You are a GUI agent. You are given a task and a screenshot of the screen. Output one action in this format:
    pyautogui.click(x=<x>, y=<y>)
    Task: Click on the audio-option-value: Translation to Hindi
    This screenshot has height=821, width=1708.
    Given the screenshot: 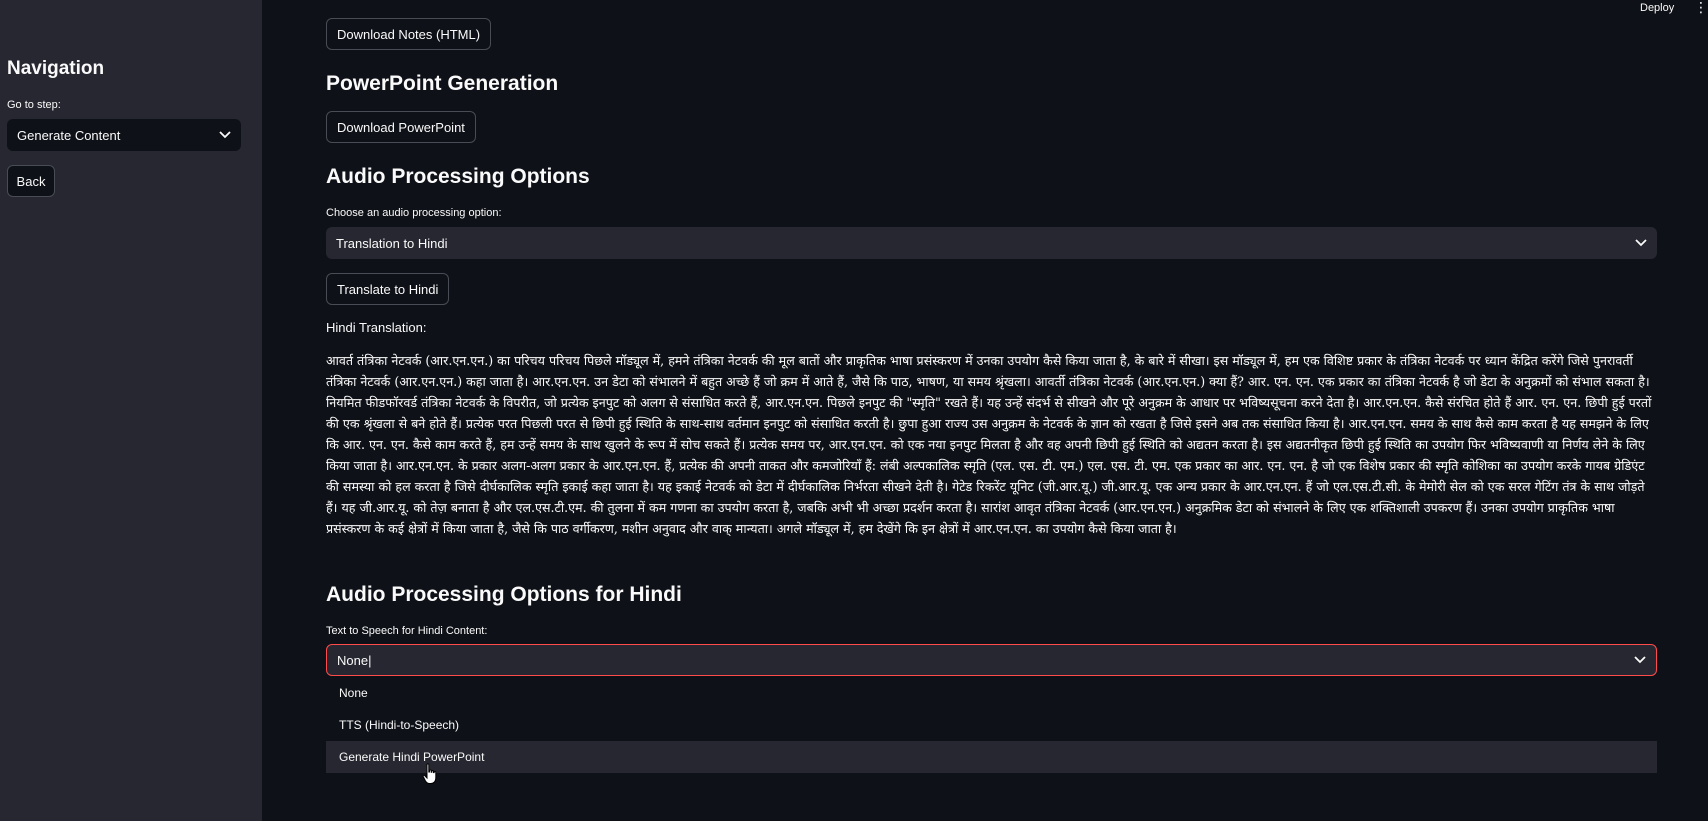 What is the action you would take?
    pyautogui.click(x=392, y=243)
    